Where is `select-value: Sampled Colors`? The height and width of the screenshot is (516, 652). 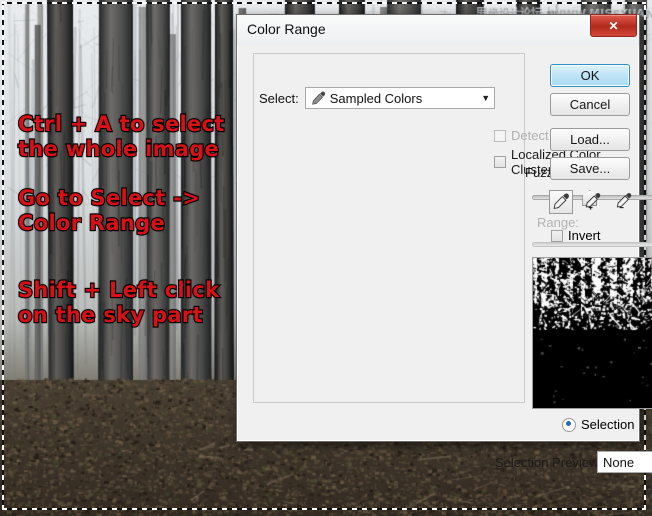
select-value: Sampled Colors is located at coordinates (376, 98).